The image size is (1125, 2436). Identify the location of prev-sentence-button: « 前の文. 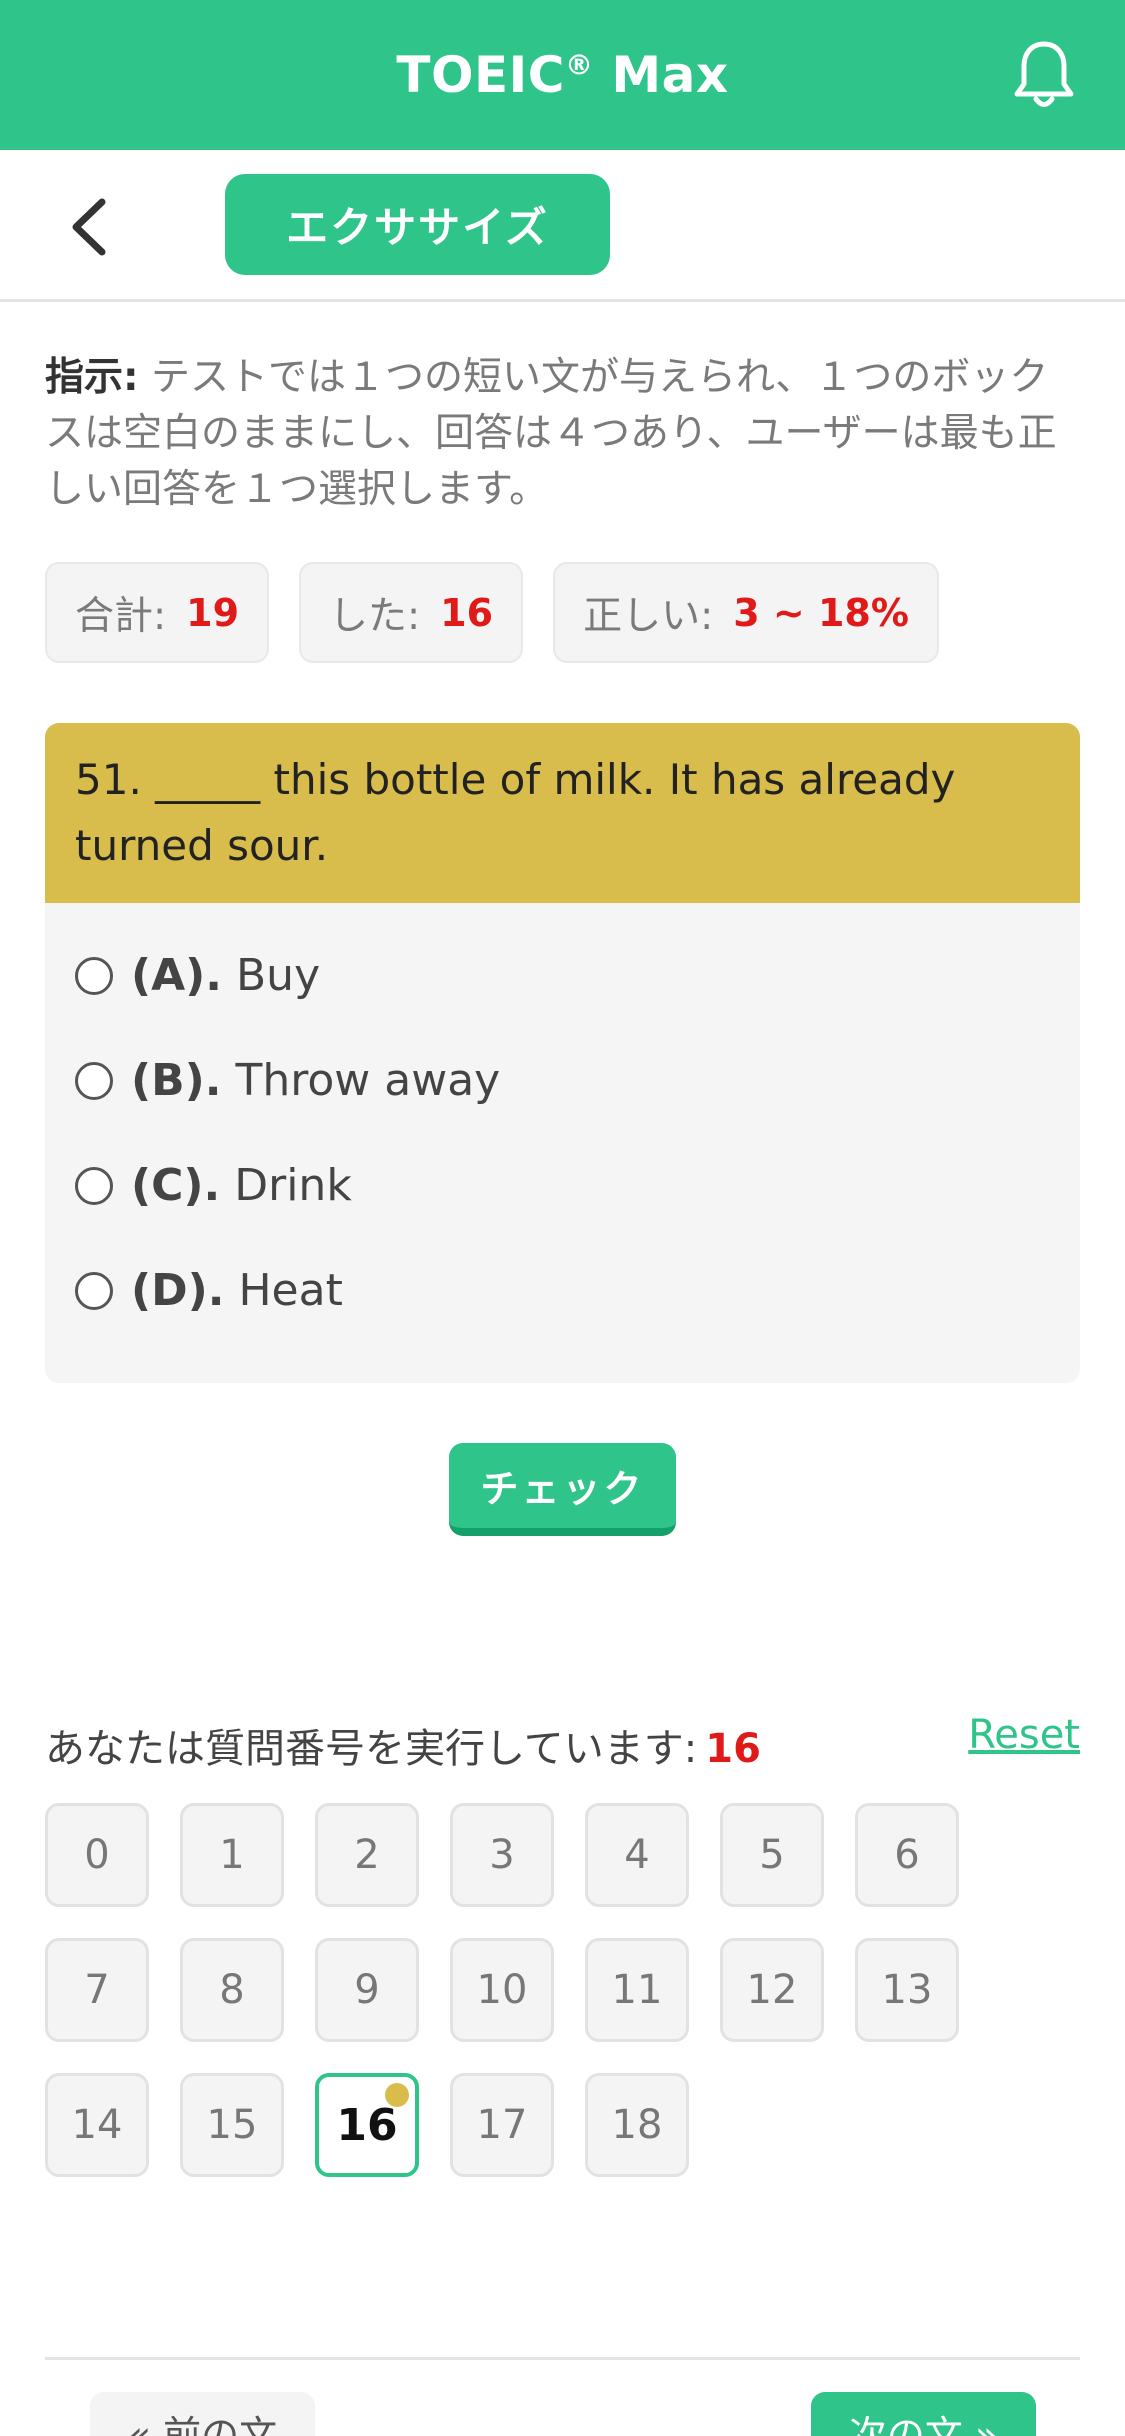
(202, 2414).